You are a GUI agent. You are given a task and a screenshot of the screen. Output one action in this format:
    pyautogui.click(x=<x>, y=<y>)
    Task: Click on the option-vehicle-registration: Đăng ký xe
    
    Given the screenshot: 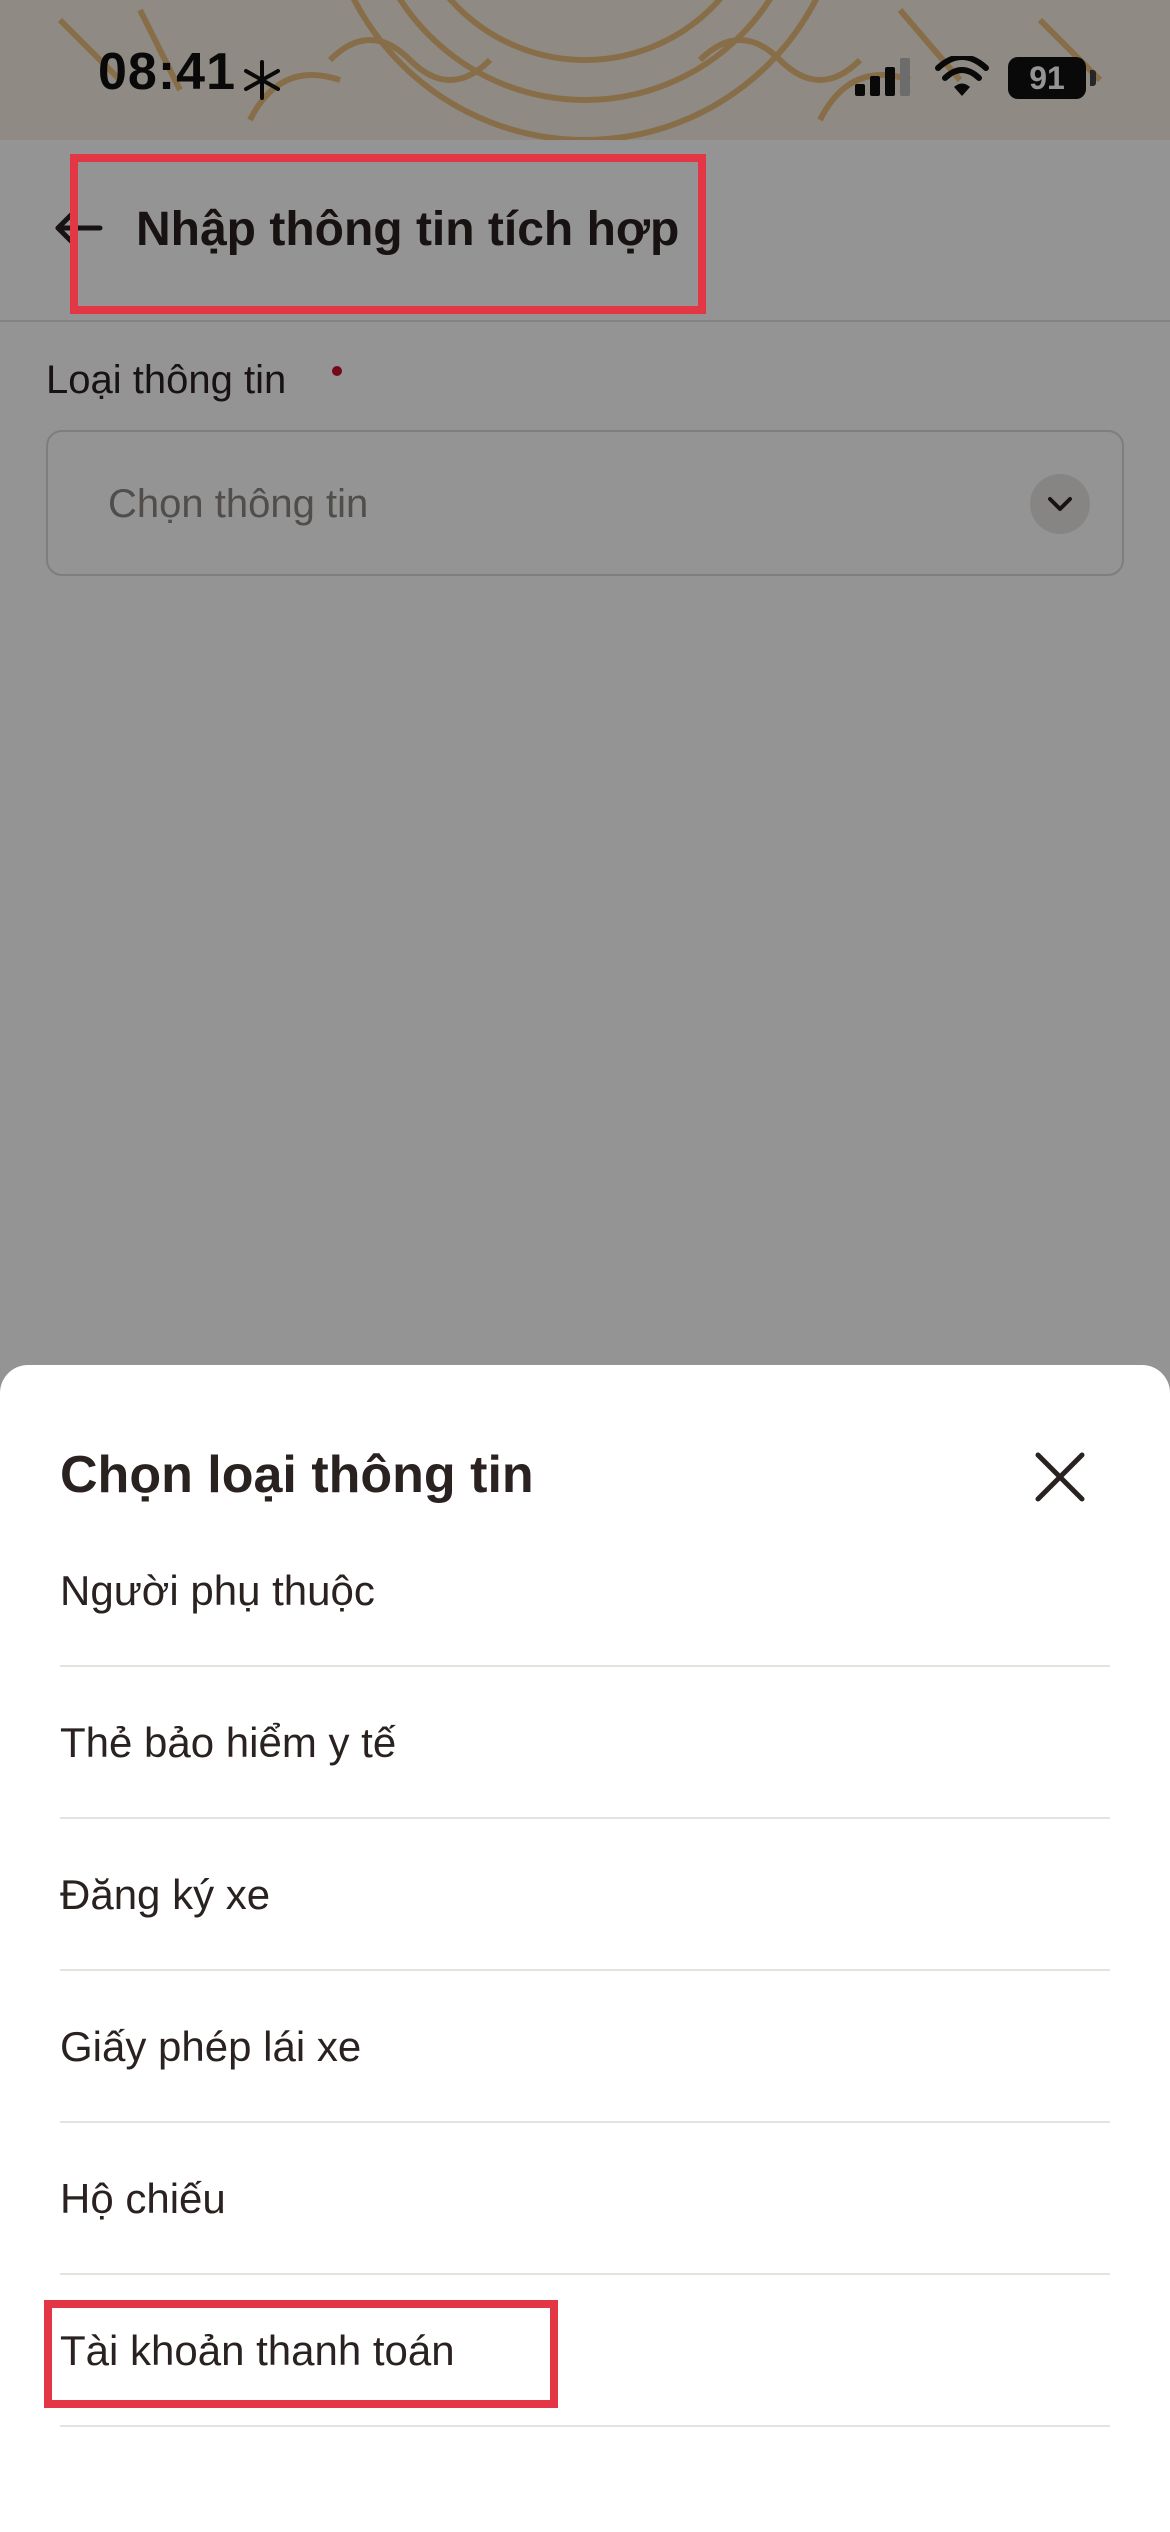 What is the action you would take?
    pyautogui.click(x=585, y=1895)
    